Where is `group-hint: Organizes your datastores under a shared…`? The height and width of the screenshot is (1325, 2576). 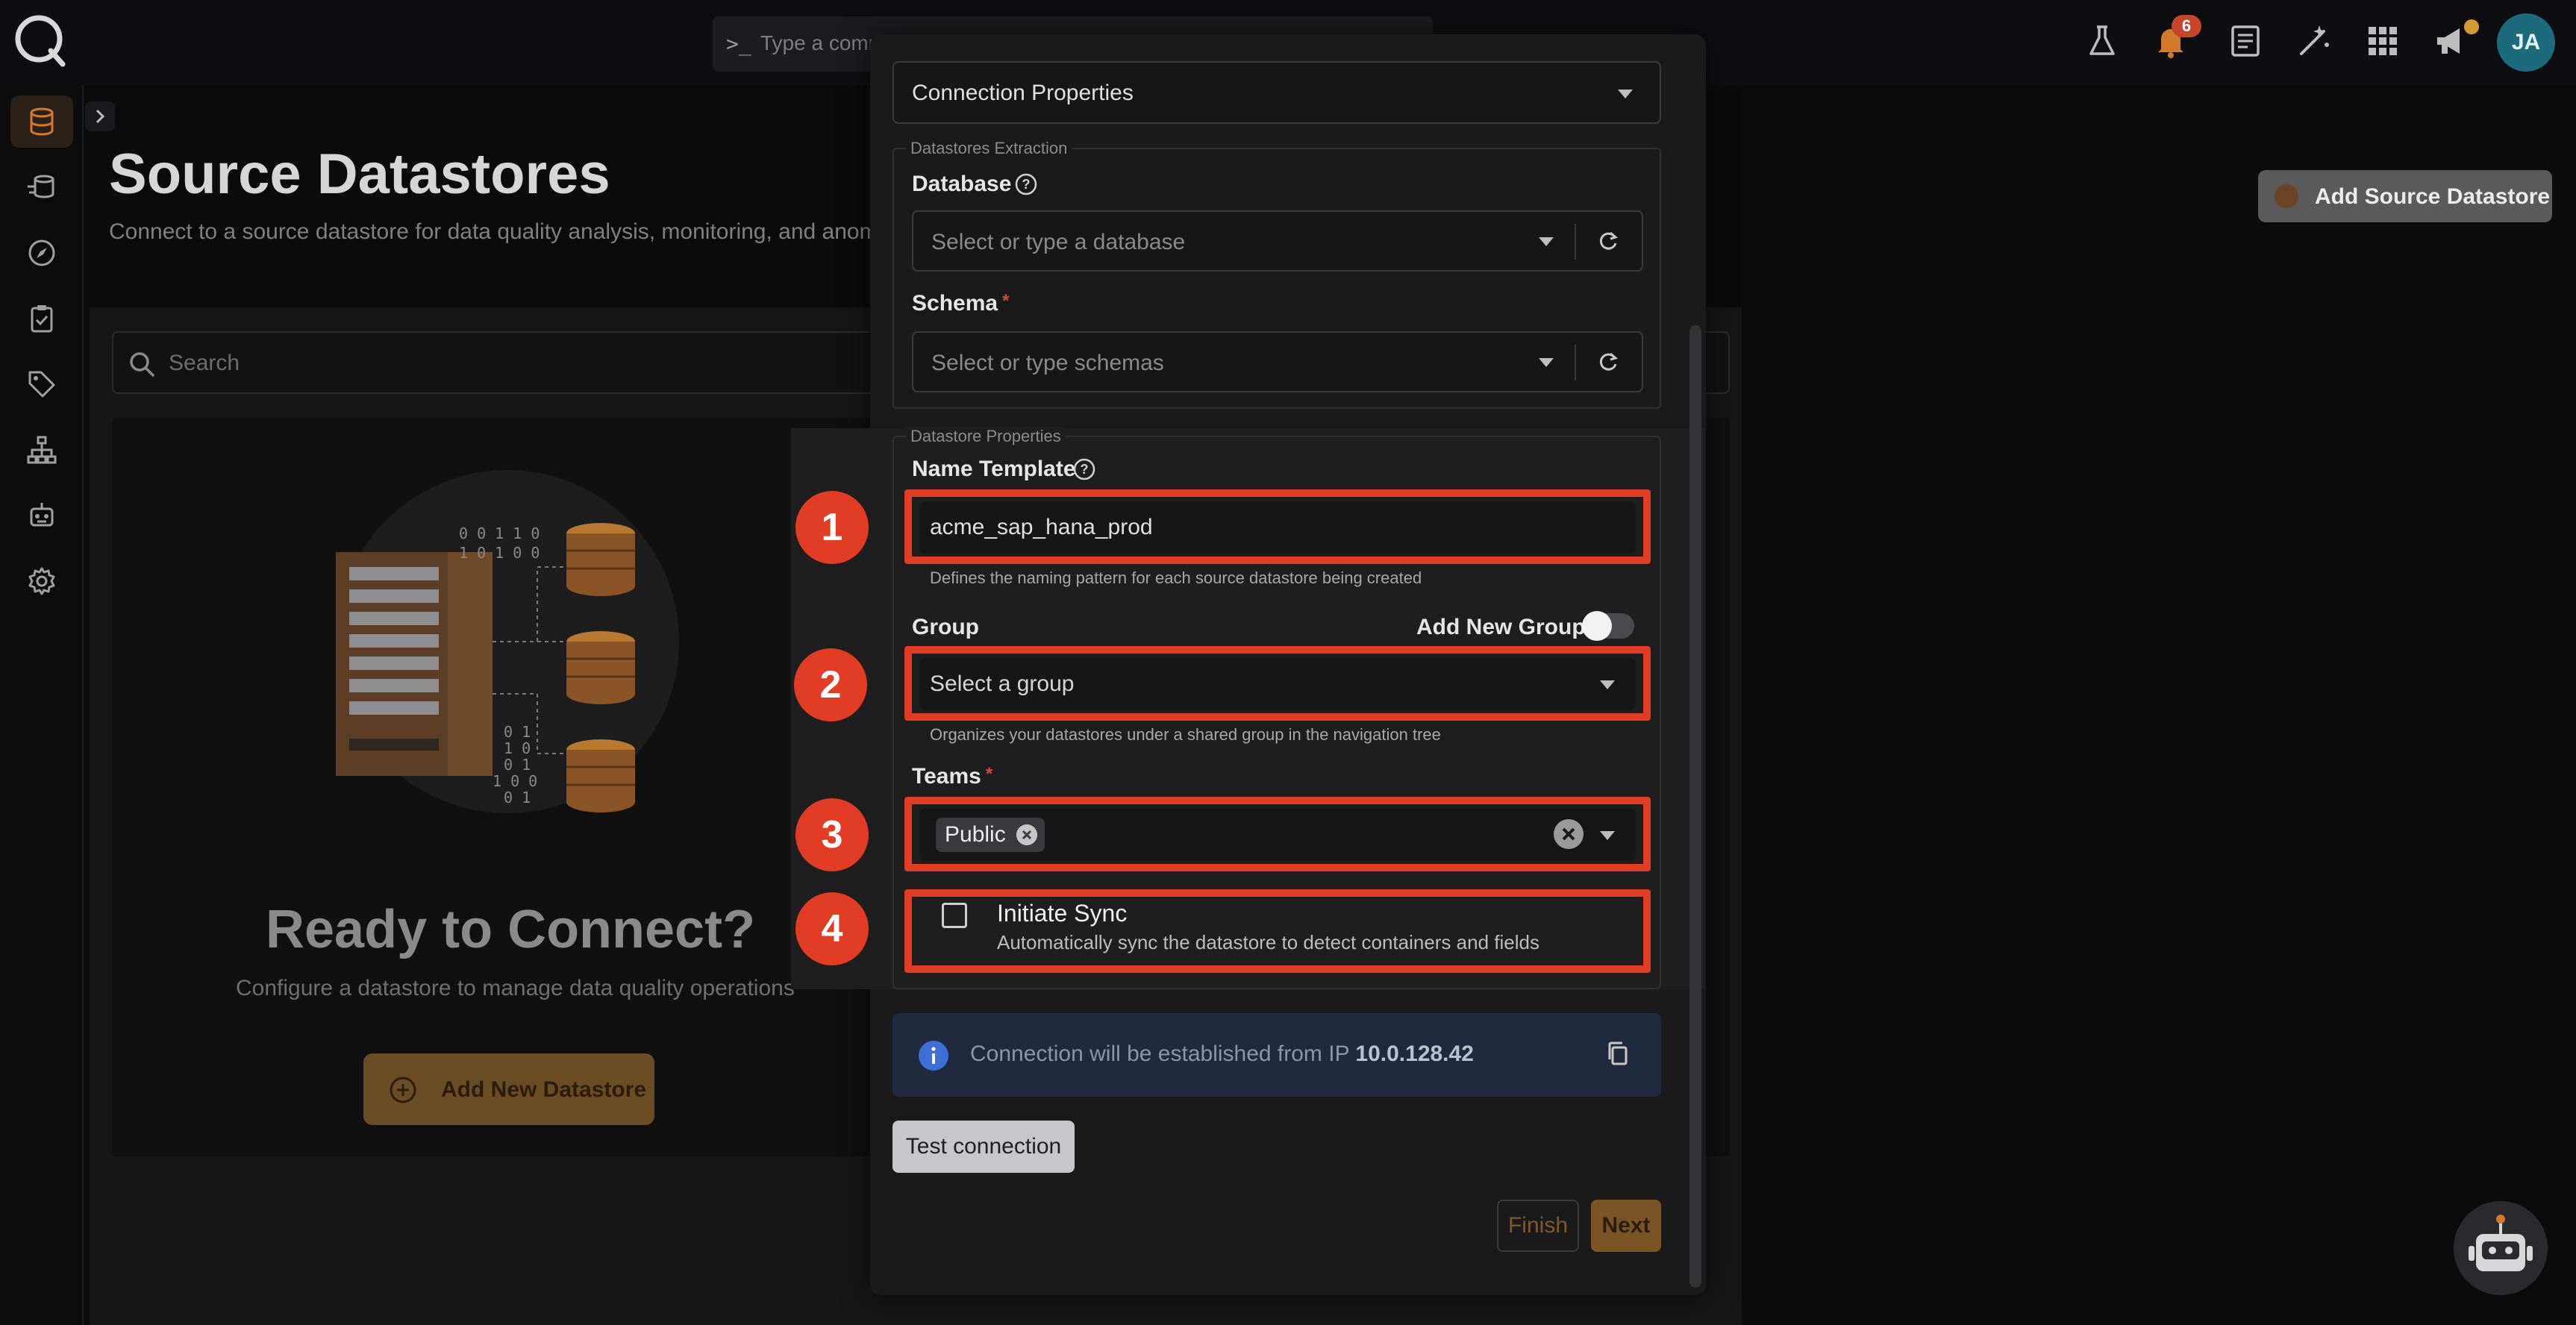 group-hint: Organizes your datastores under a shared… is located at coordinates (1185, 734).